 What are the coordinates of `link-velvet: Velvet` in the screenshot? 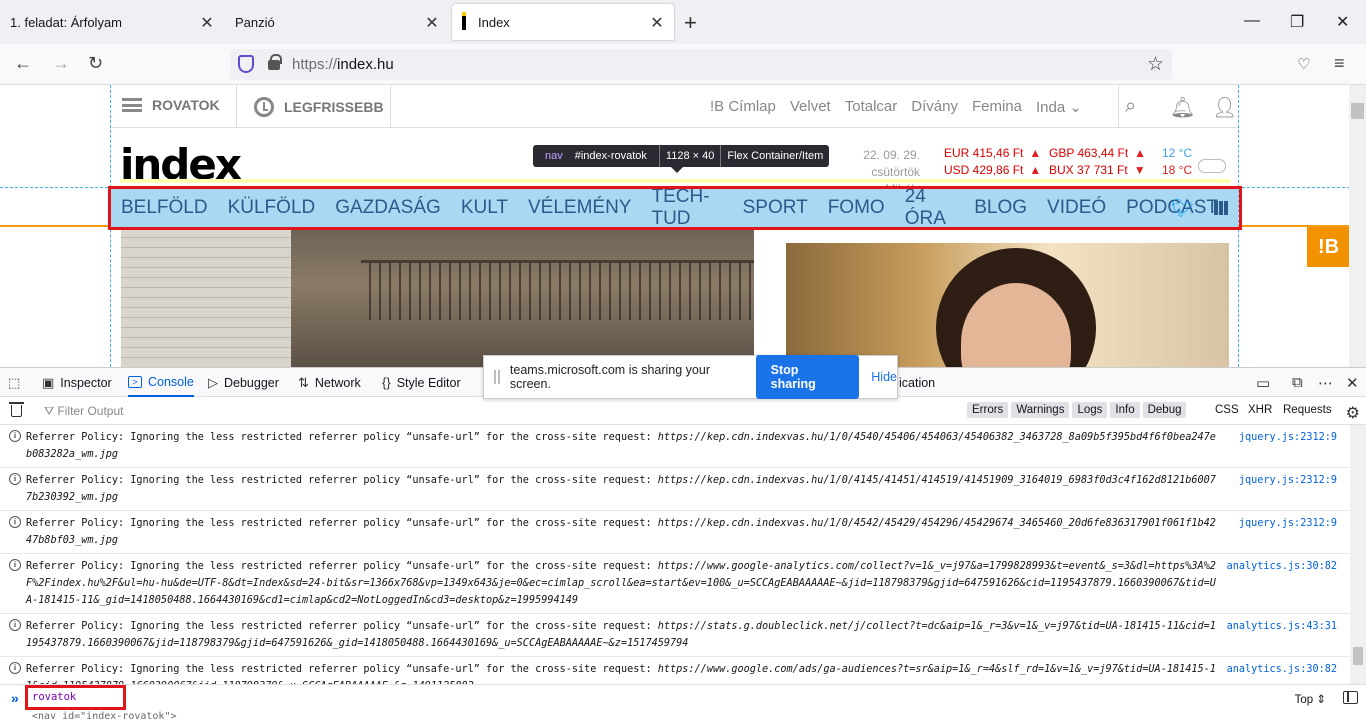 It's located at (810, 107).